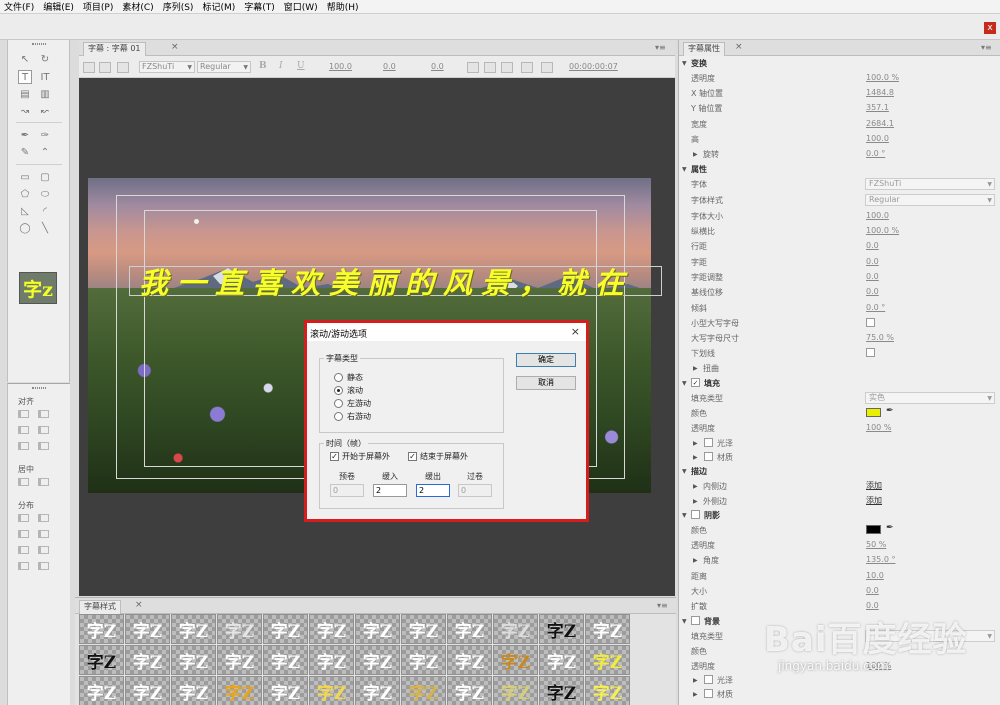 This screenshot has width=1000, height=705. I want to click on radio-crawl-left: 左游动, so click(352, 403).